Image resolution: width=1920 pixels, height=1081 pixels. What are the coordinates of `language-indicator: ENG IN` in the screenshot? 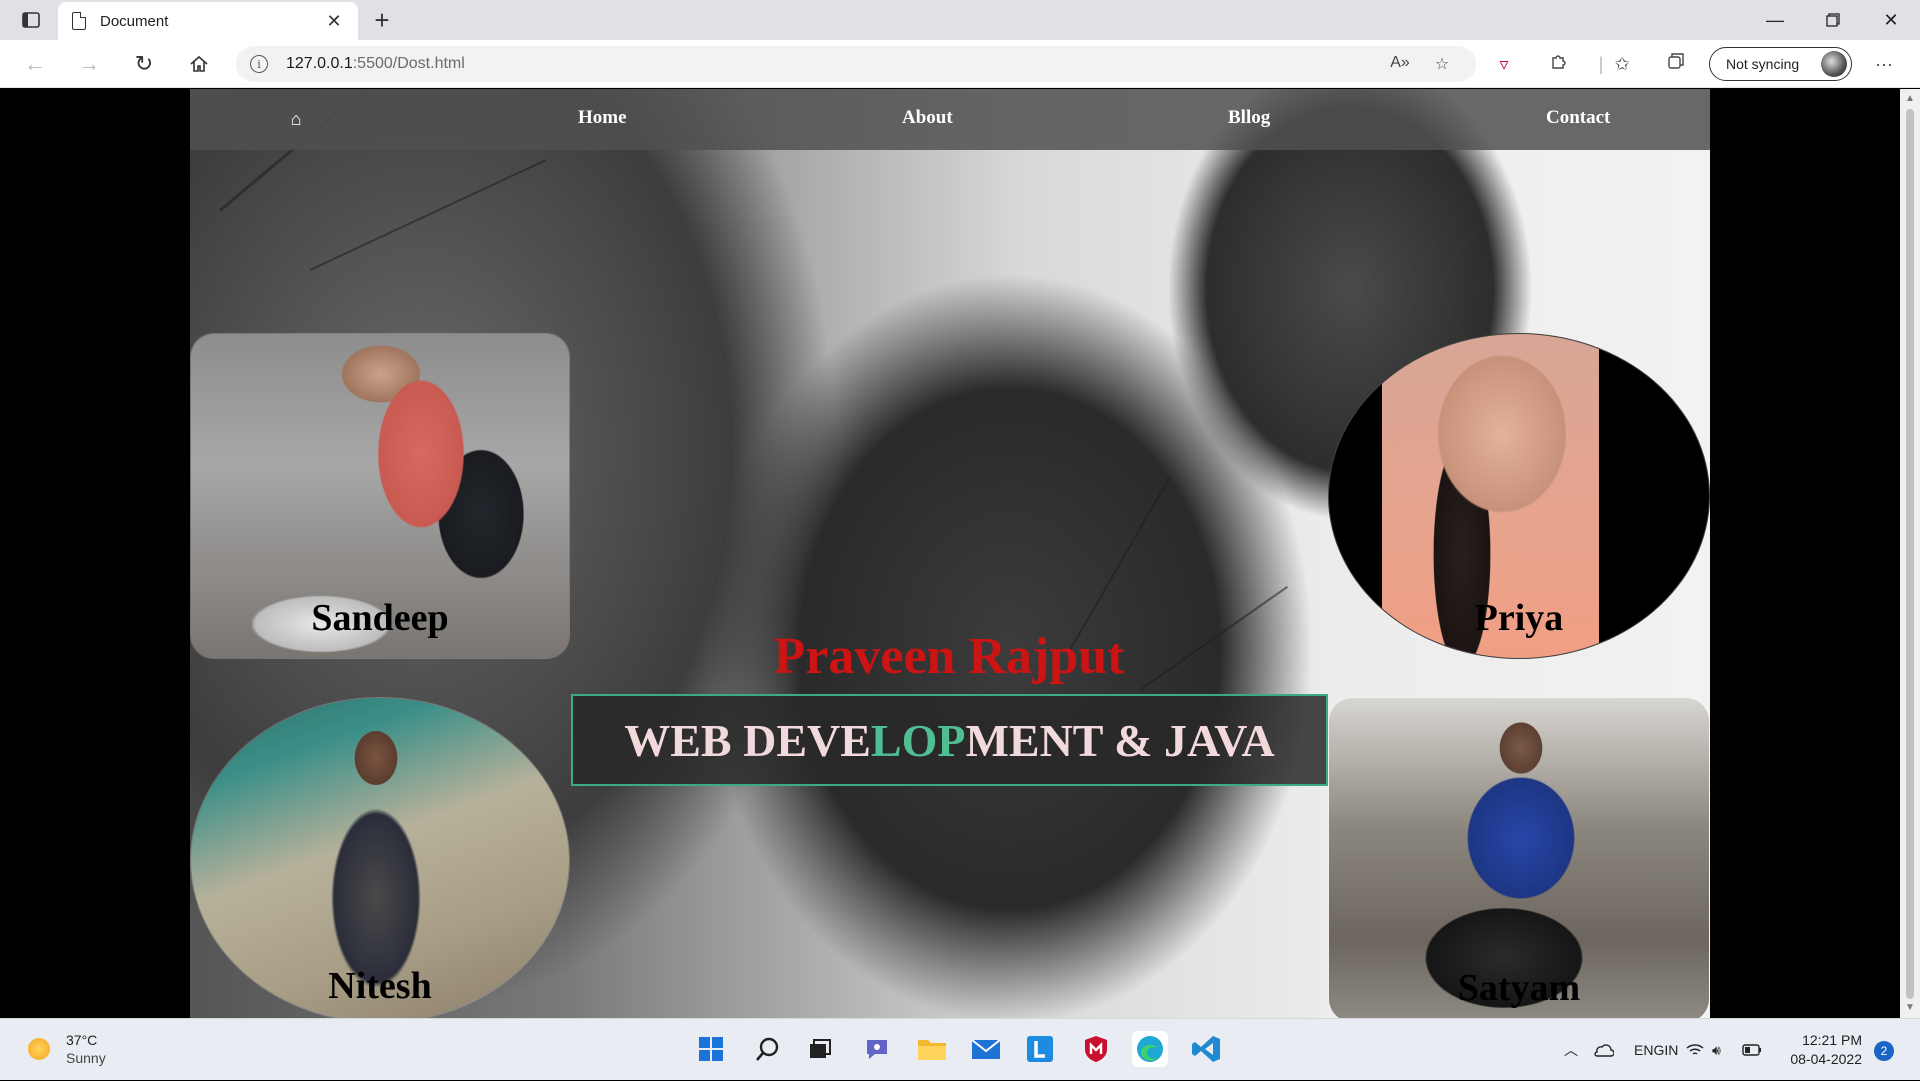 It's located at (1656, 1050).